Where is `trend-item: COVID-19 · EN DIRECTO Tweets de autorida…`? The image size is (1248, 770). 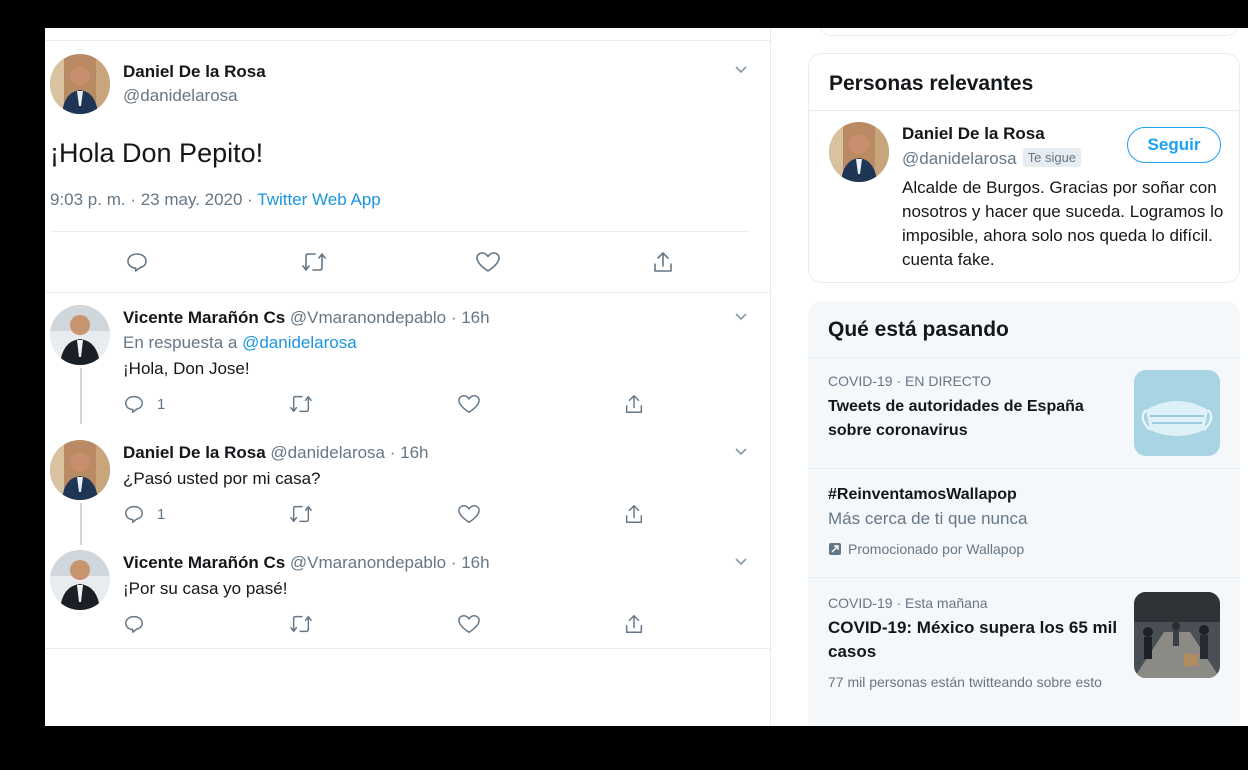 trend-item: COVID-19 · EN DIRECTO Tweets de autorida… is located at coordinates (1024, 413).